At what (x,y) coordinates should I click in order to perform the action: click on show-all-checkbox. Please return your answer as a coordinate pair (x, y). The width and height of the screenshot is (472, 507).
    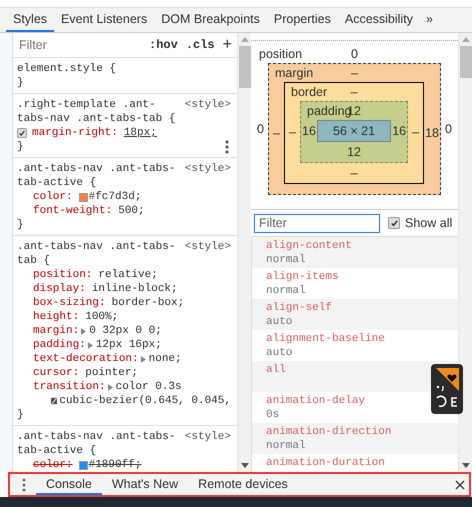
    Looking at the image, I should click on (394, 223).